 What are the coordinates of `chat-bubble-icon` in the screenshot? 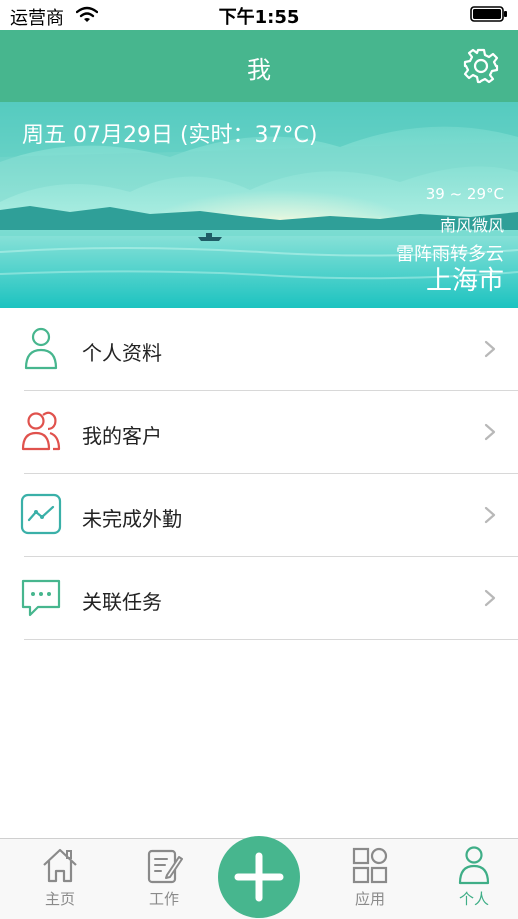 It's located at (41, 598).